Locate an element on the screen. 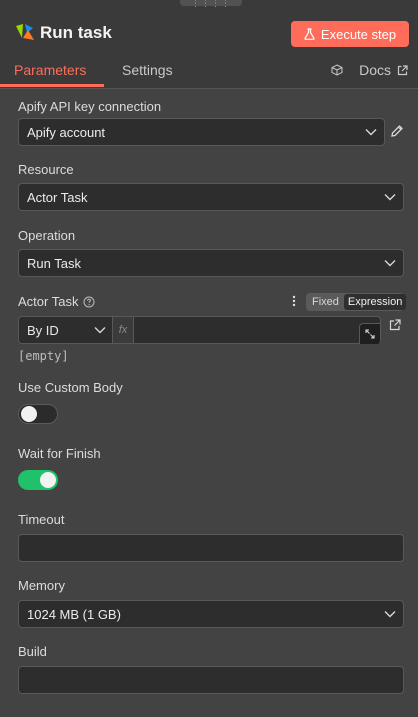  help-circle-icon is located at coordinates (89, 302).